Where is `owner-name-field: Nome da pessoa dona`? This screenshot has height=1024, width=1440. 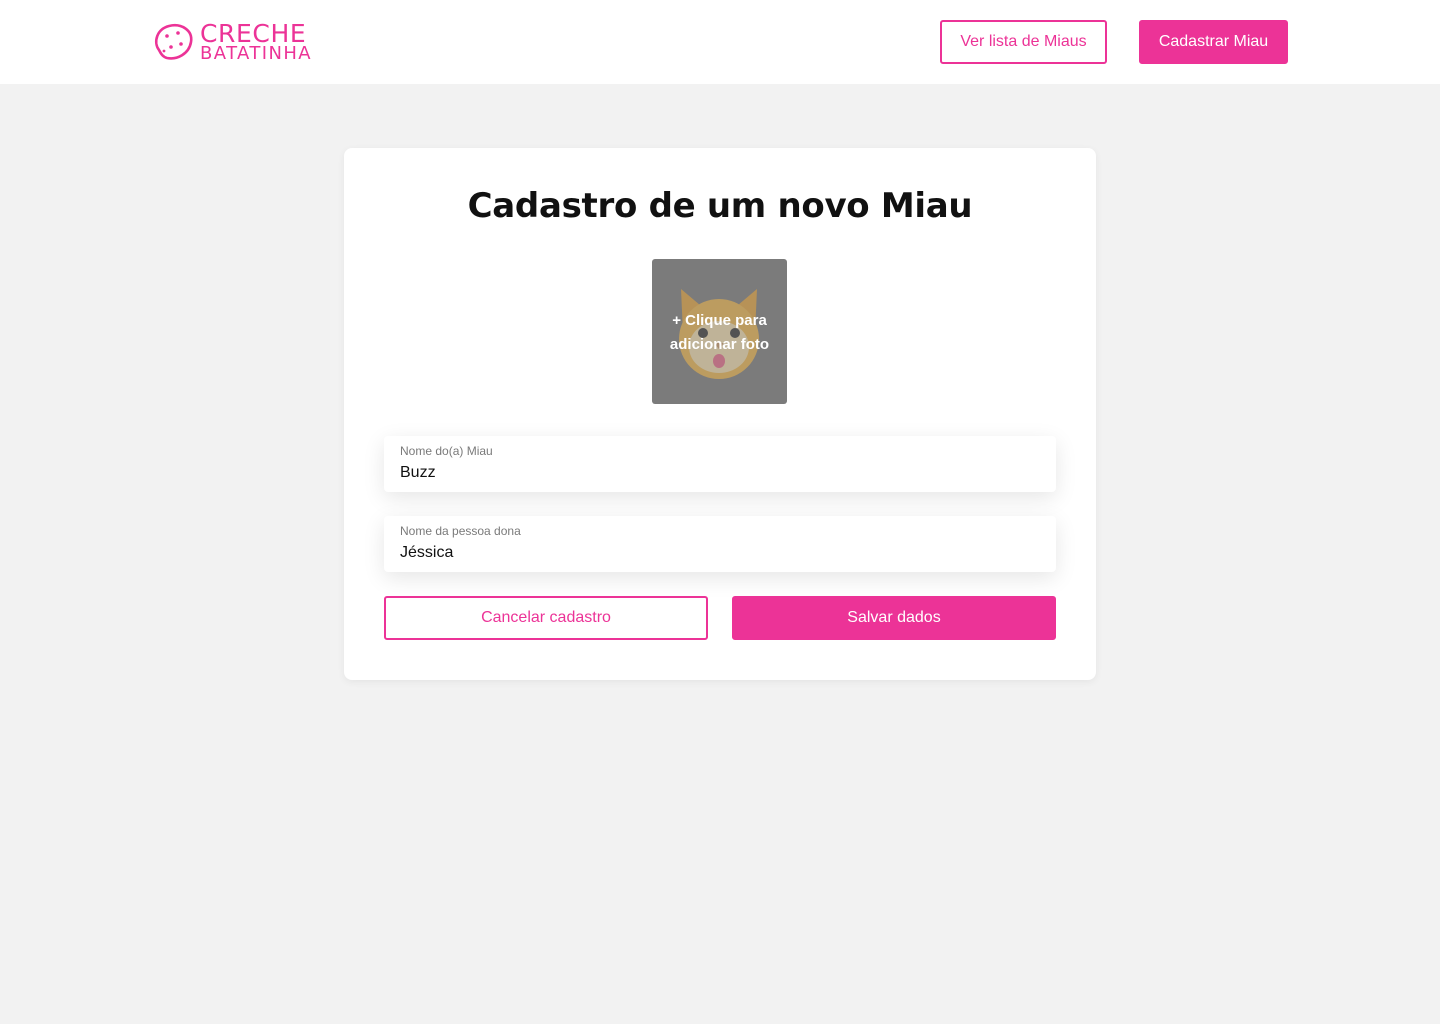 owner-name-field: Nome da pessoa dona is located at coordinates (720, 544).